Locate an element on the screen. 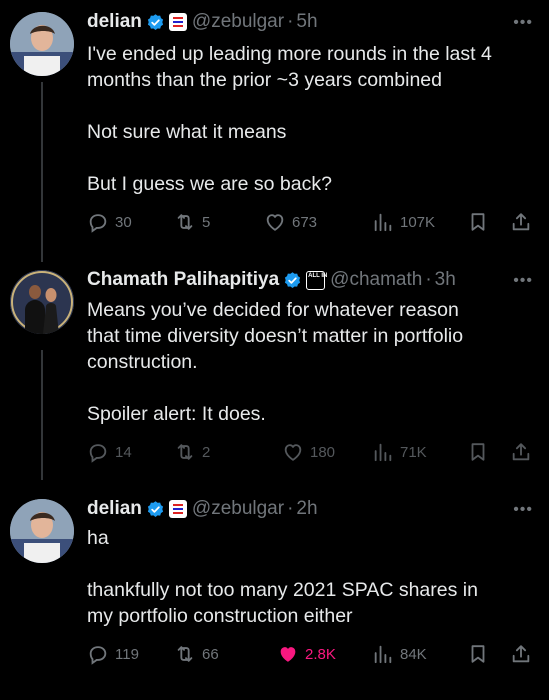 The height and width of the screenshot is (700, 549). views-count: 71K is located at coordinates (413, 452).